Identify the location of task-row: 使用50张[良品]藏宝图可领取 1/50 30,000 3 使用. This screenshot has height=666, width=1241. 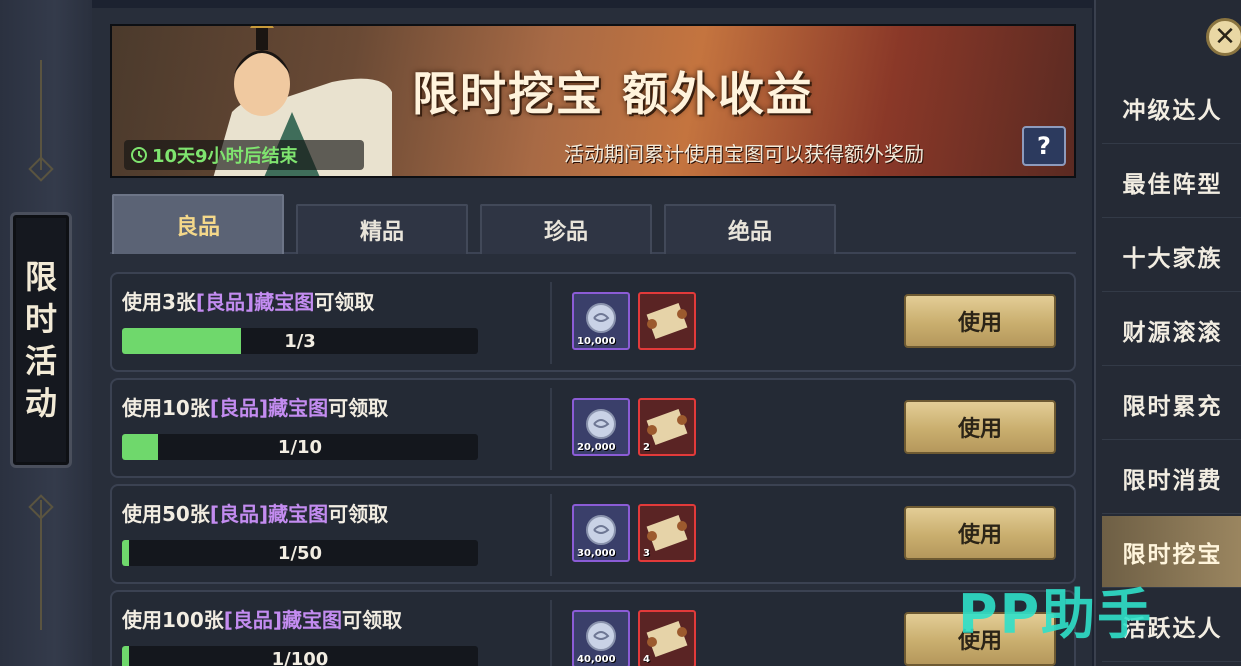
(593, 534).